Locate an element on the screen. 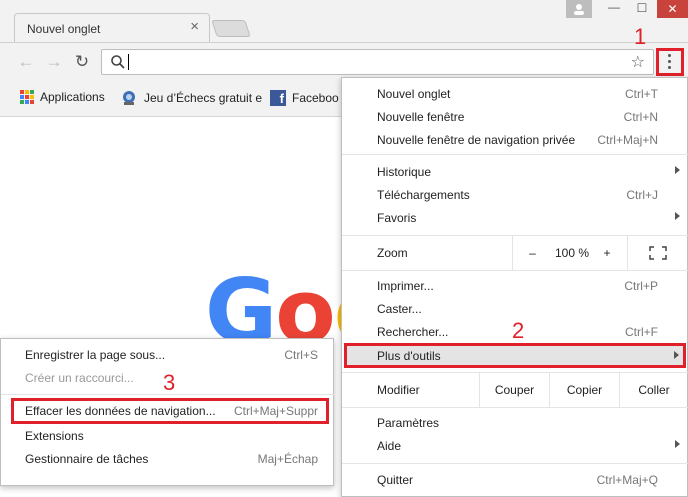 The width and height of the screenshot is (688, 497). annotation-3: 3 is located at coordinates (169, 382).